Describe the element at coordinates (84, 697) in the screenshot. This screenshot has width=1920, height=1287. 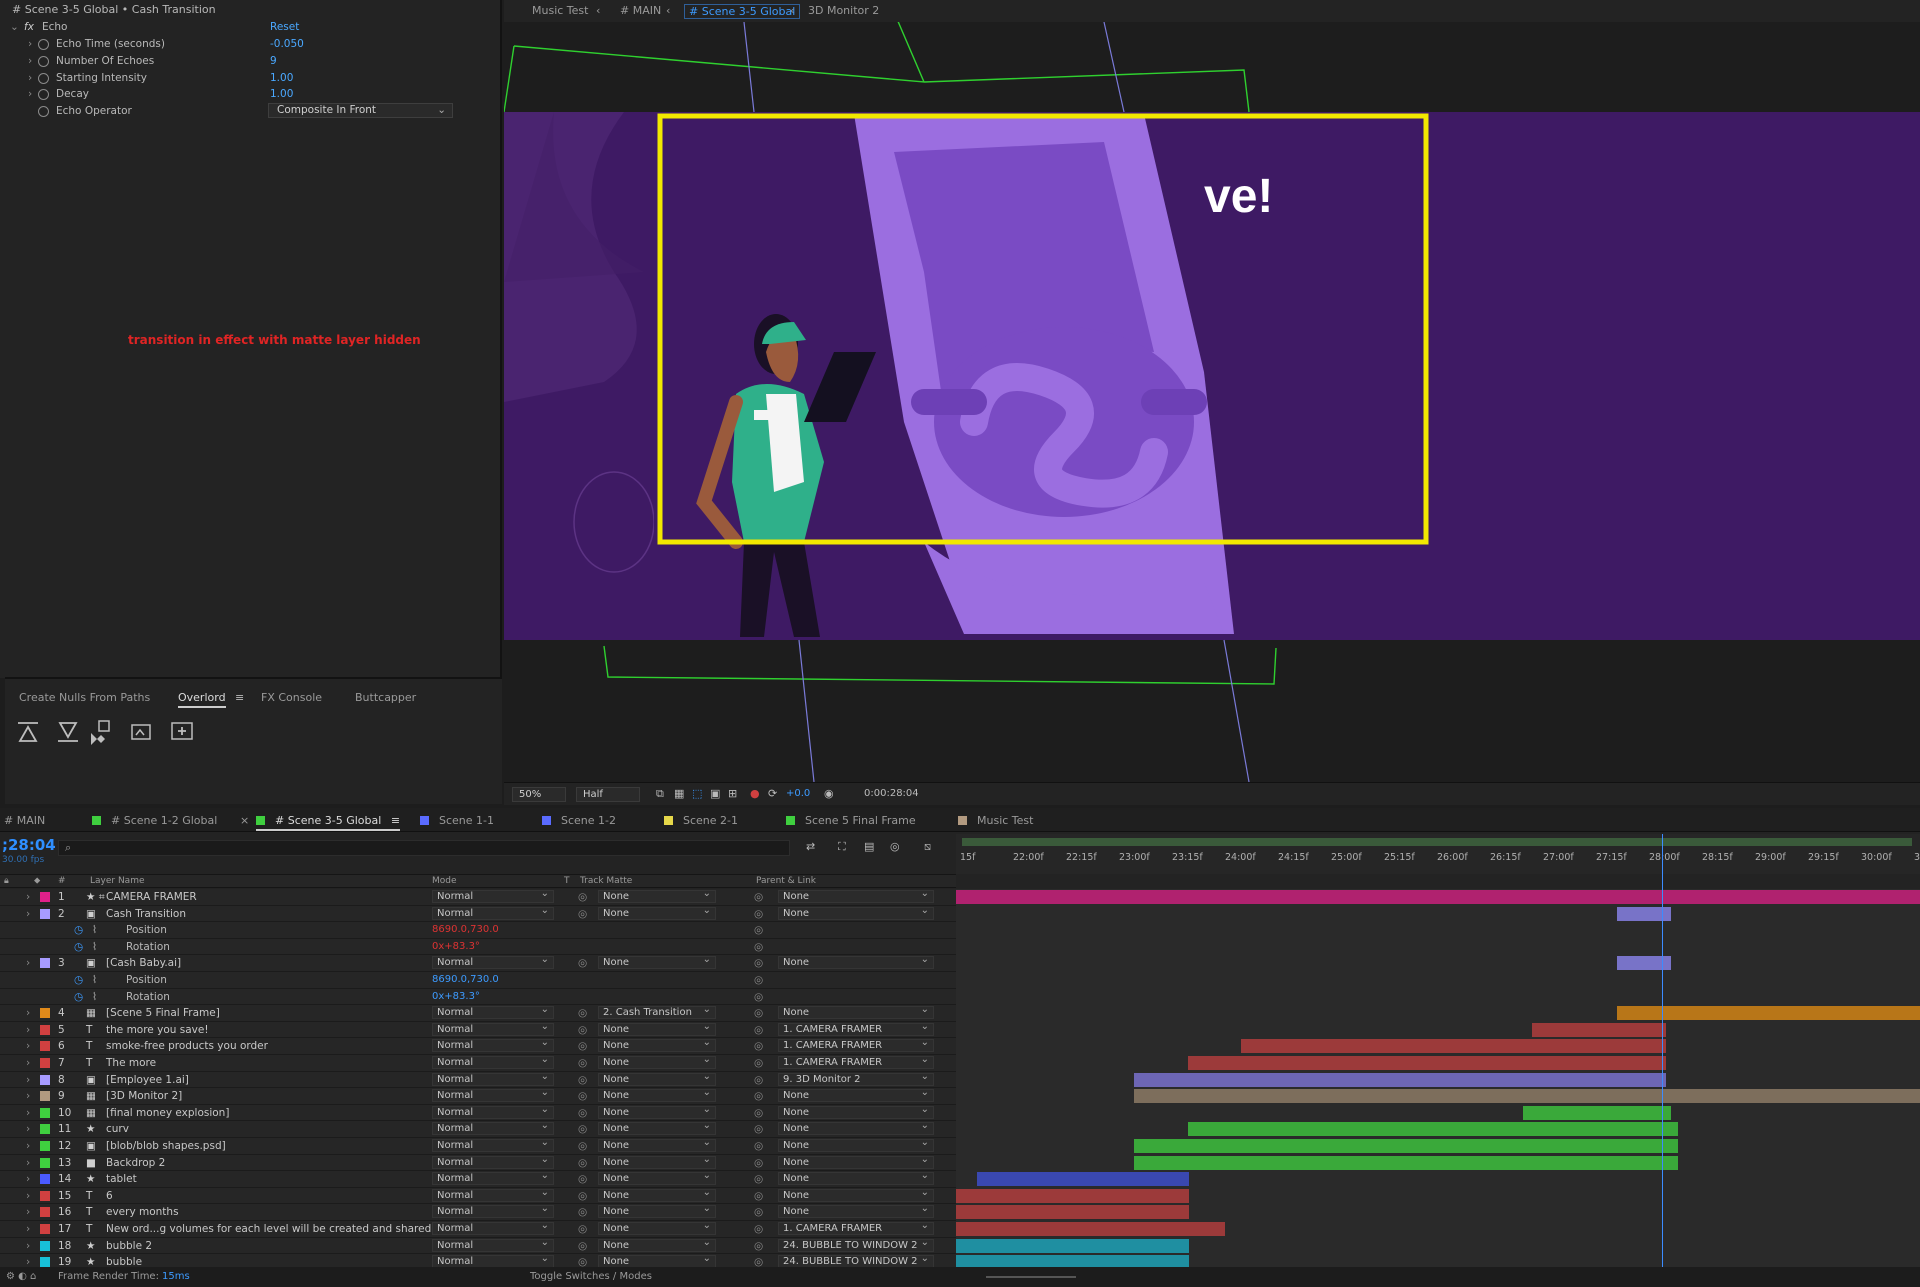
I see `tab-create-nulls: Create Nulls From Paths` at that location.